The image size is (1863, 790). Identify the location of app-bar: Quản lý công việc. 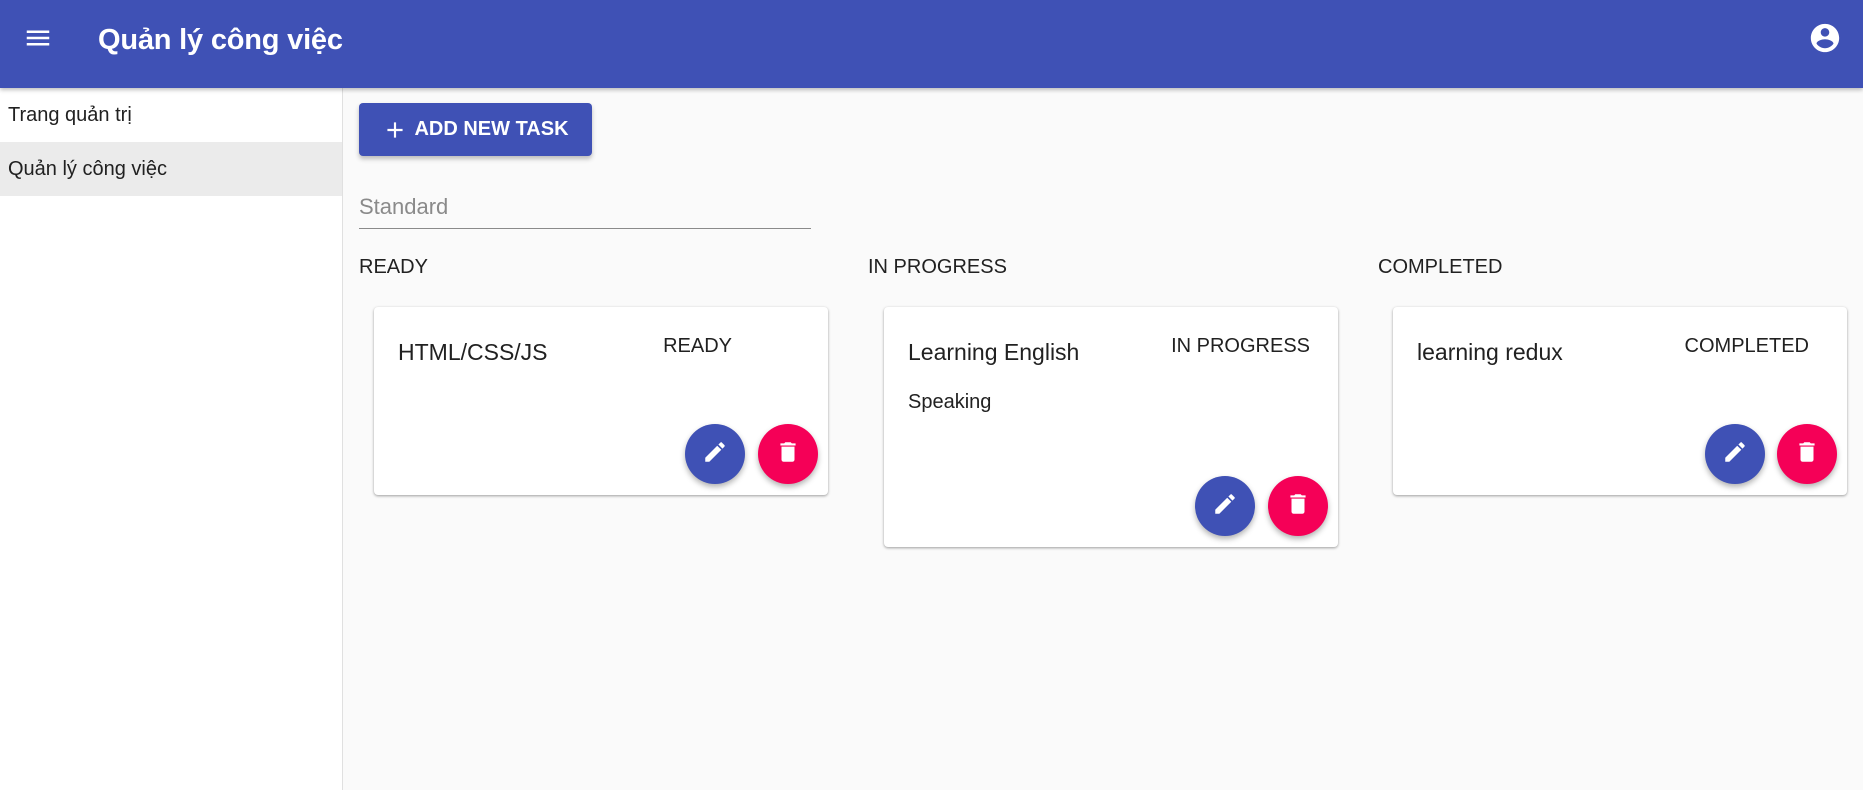
(931, 44).